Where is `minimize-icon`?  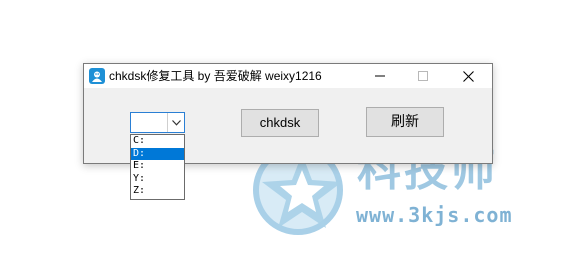
minimize-icon is located at coordinates (380, 76).